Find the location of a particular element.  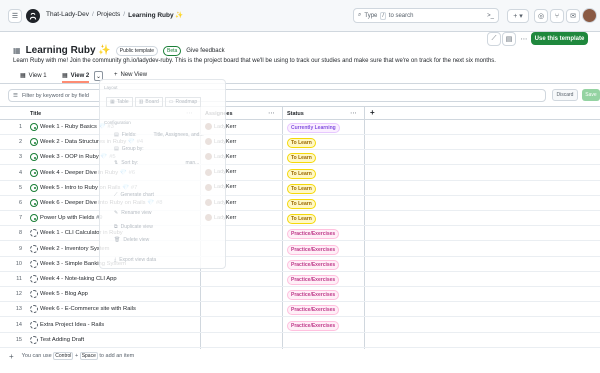

avatar is located at coordinates (589, 15).